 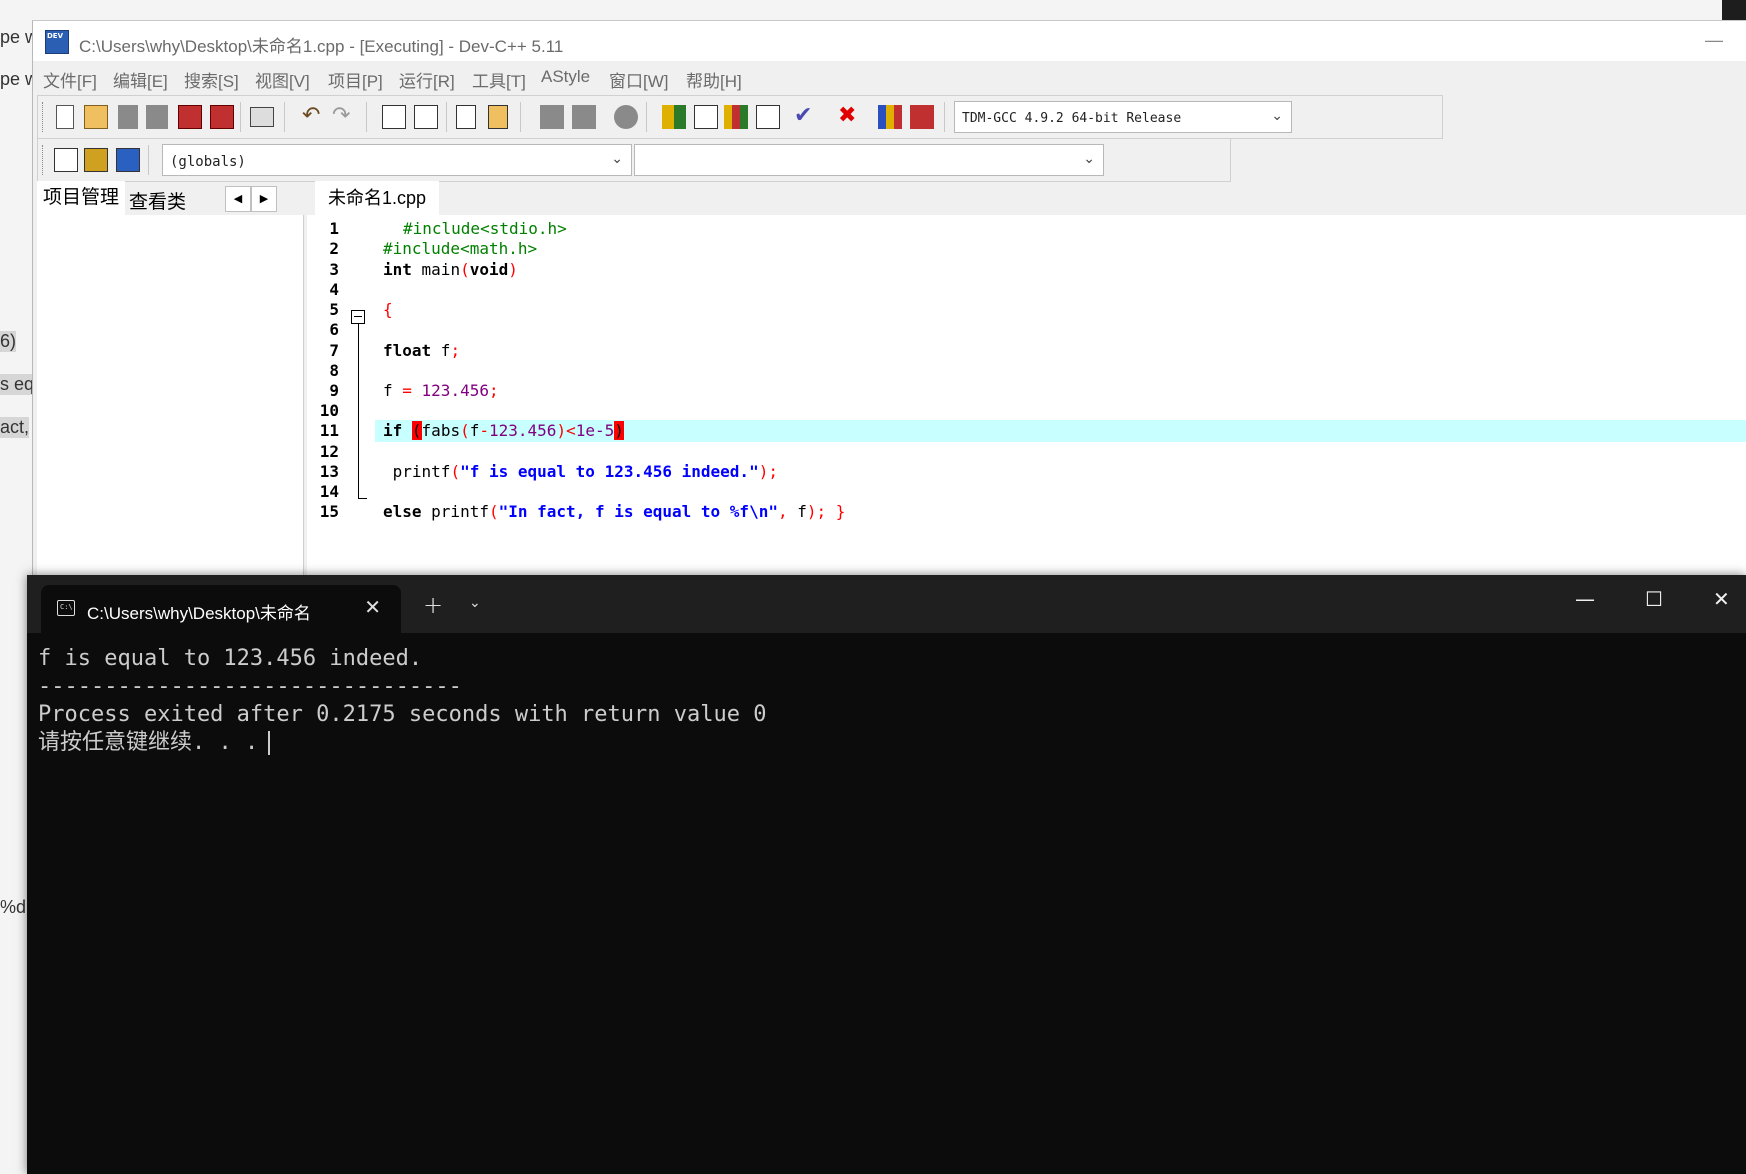 I want to click on fold-guide-line, so click(x=358, y=411).